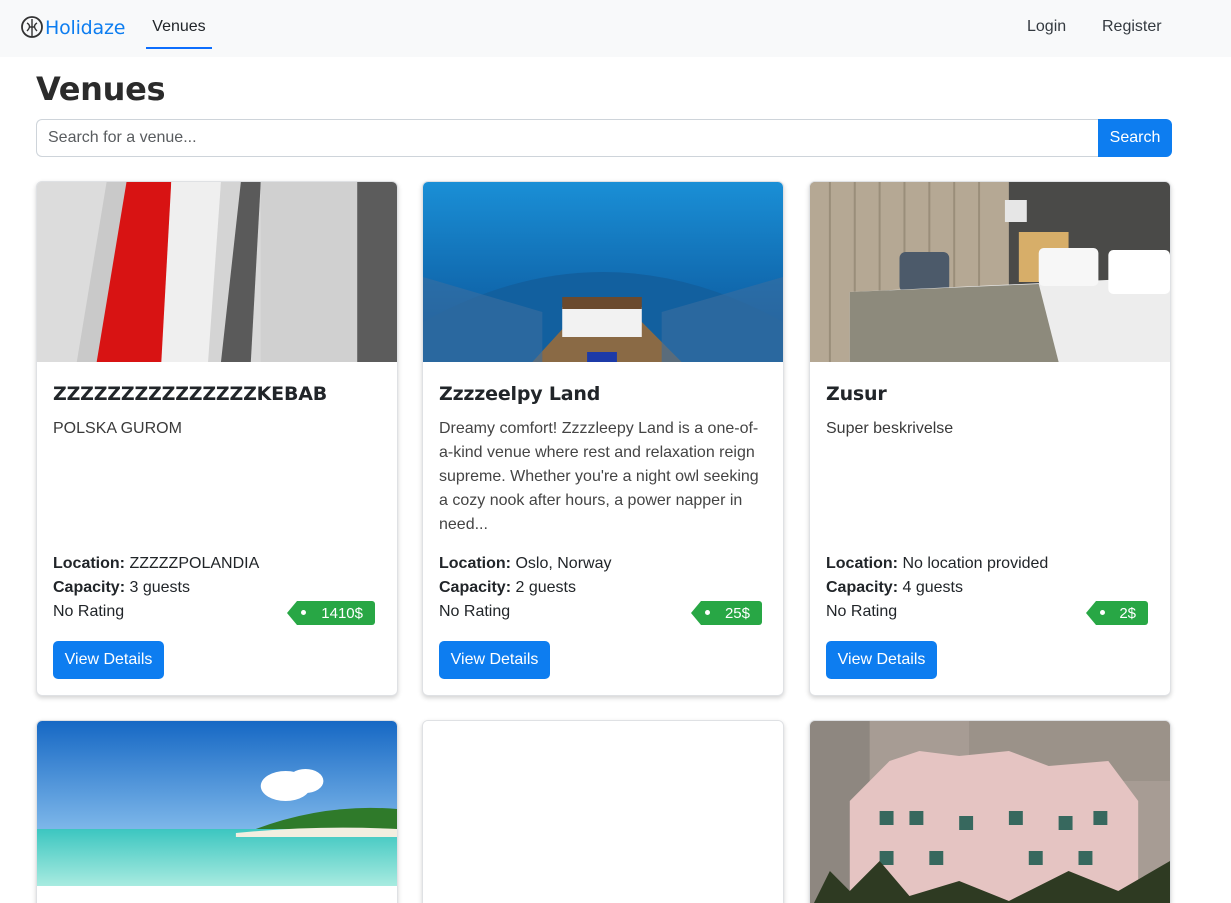  I want to click on location-value: Oslo, Norway, so click(563, 563).